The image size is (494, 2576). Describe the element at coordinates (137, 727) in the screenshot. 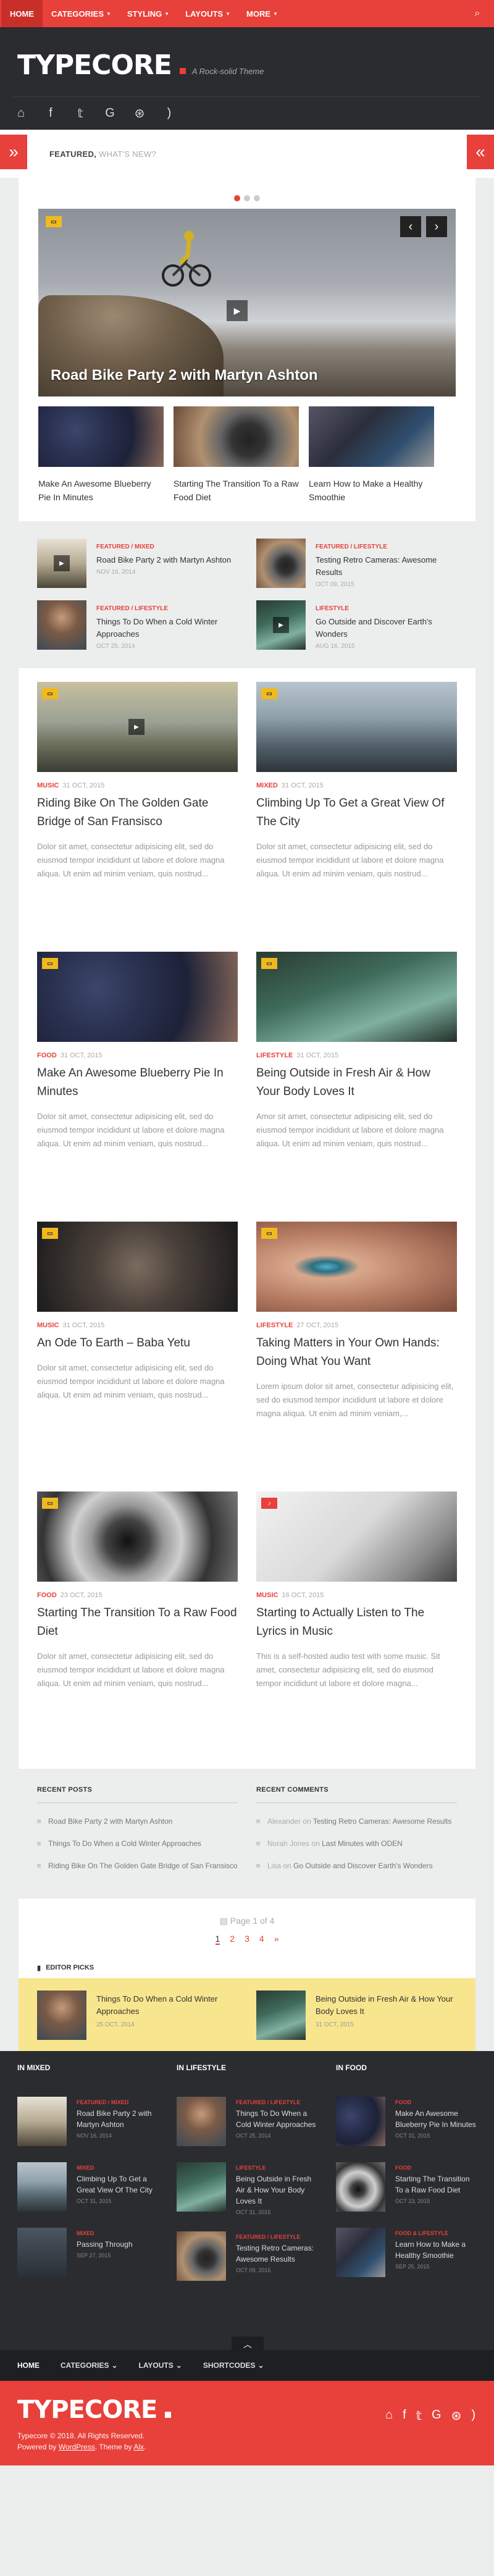

I see `post-image: ▭ ▶` at that location.